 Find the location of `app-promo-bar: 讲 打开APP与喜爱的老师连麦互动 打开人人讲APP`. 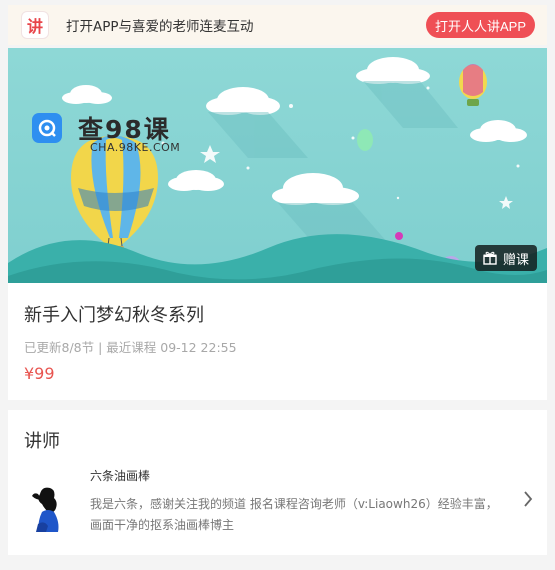

app-promo-bar: 讲 打开APP与喜爱的老师连麦互动 打开人人讲APP is located at coordinates (277, 25).